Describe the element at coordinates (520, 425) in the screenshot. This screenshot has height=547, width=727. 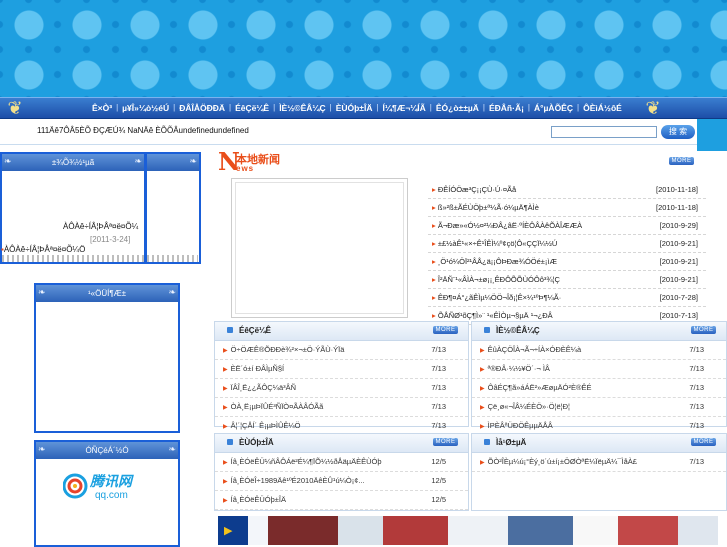
I see `panel-row-text: ÌPÈÂªÜÐÖÊµµÄÅÂ` at that location.